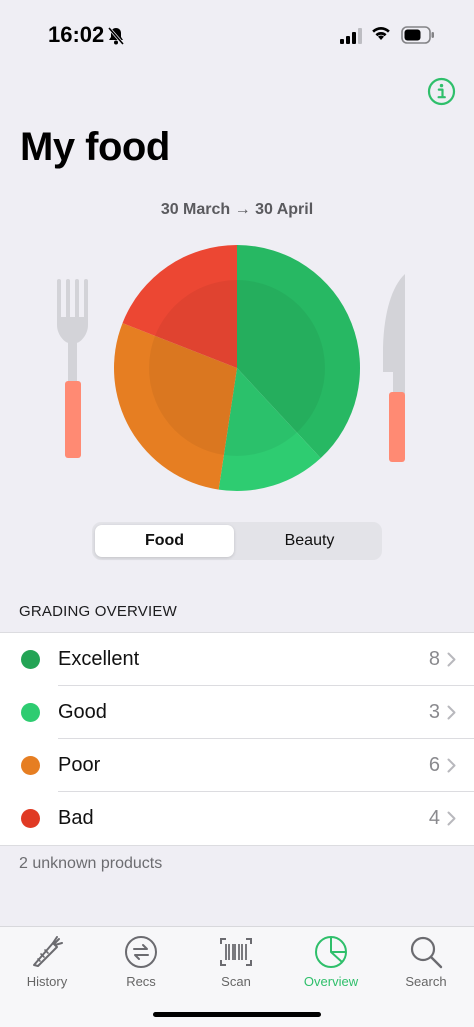  What do you see at coordinates (98, 611) in the screenshot?
I see `grading-overview-header: GRADING OVERVIEW` at bounding box center [98, 611].